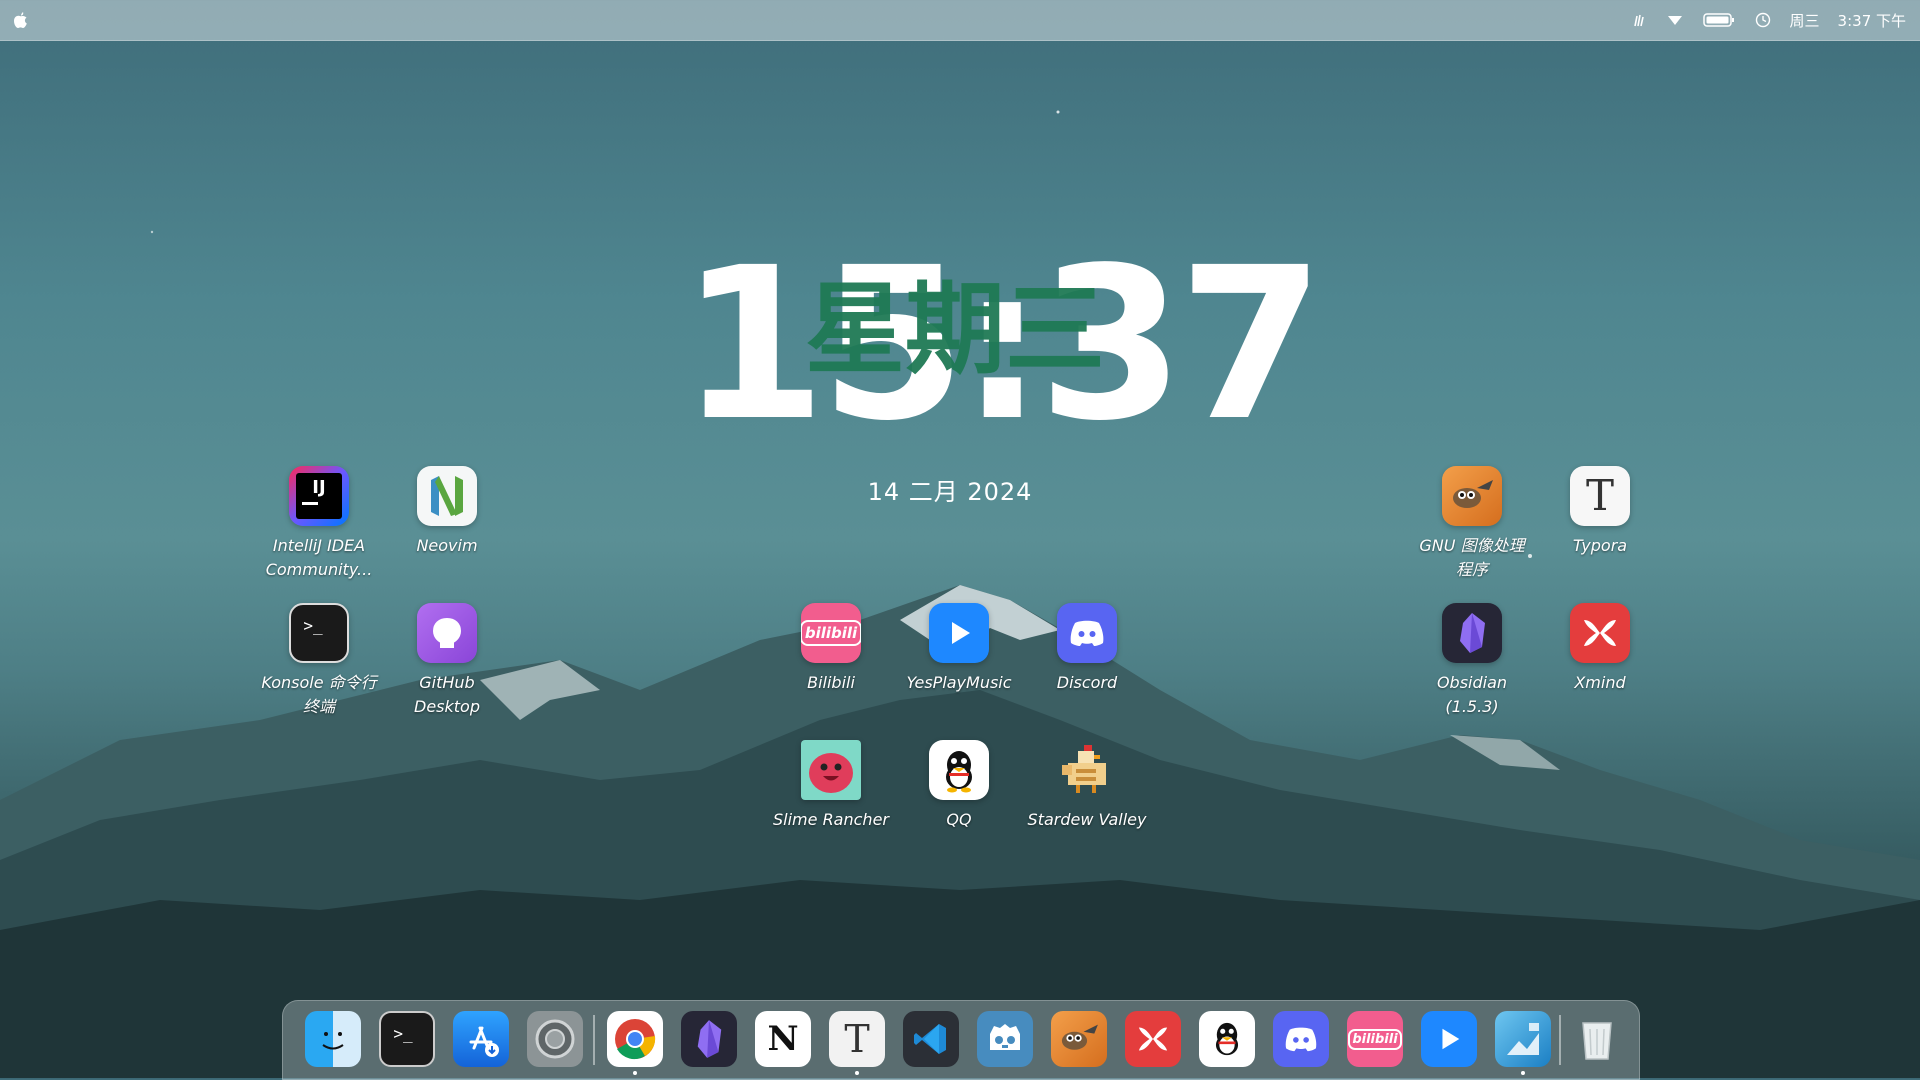  What do you see at coordinates (447, 545) in the screenshot?
I see `desktop-icon-label: Neovim` at bounding box center [447, 545].